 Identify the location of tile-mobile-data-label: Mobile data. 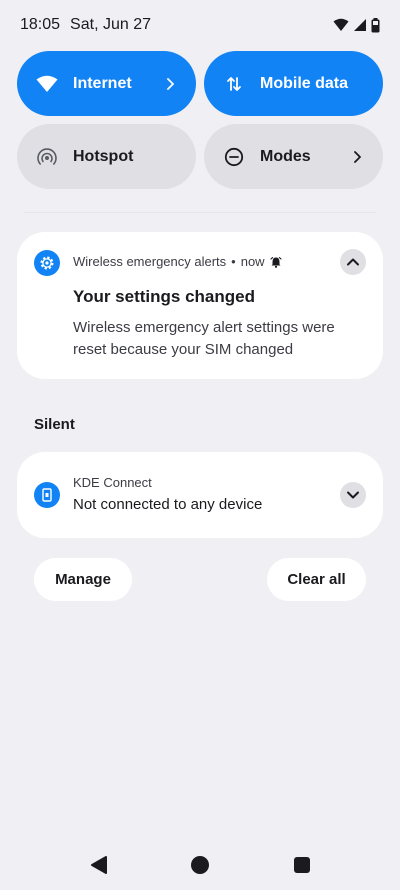
(304, 83).